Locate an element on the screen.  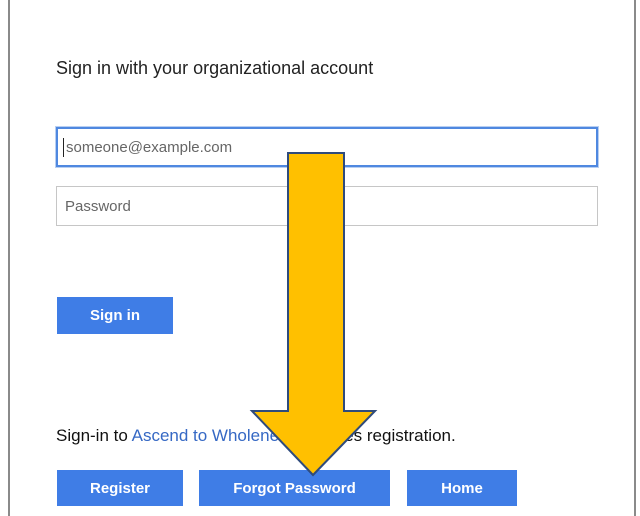
registration-prefix: Sign-in to is located at coordinates (94, 435).